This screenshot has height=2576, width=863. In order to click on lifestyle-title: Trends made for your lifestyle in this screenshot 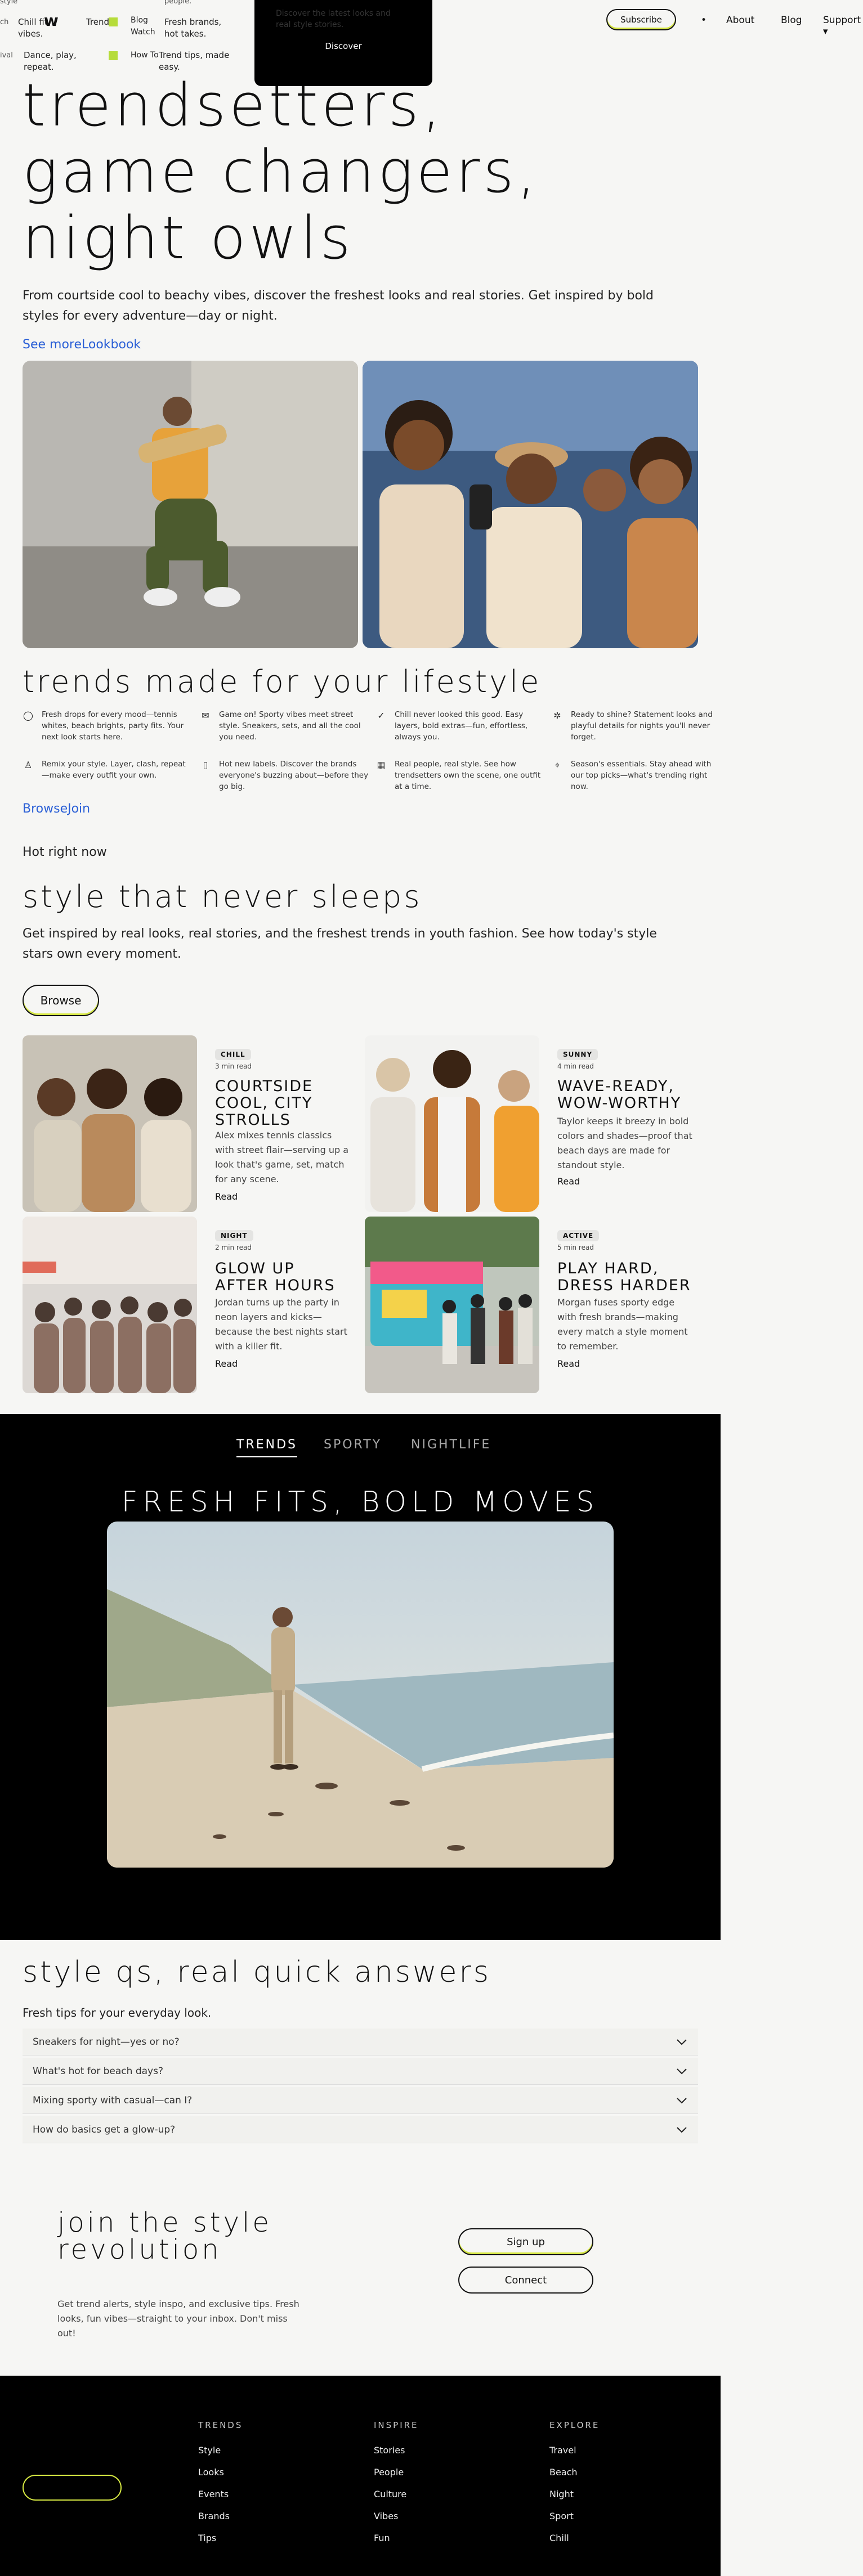, I will do `click(282, 681)`.